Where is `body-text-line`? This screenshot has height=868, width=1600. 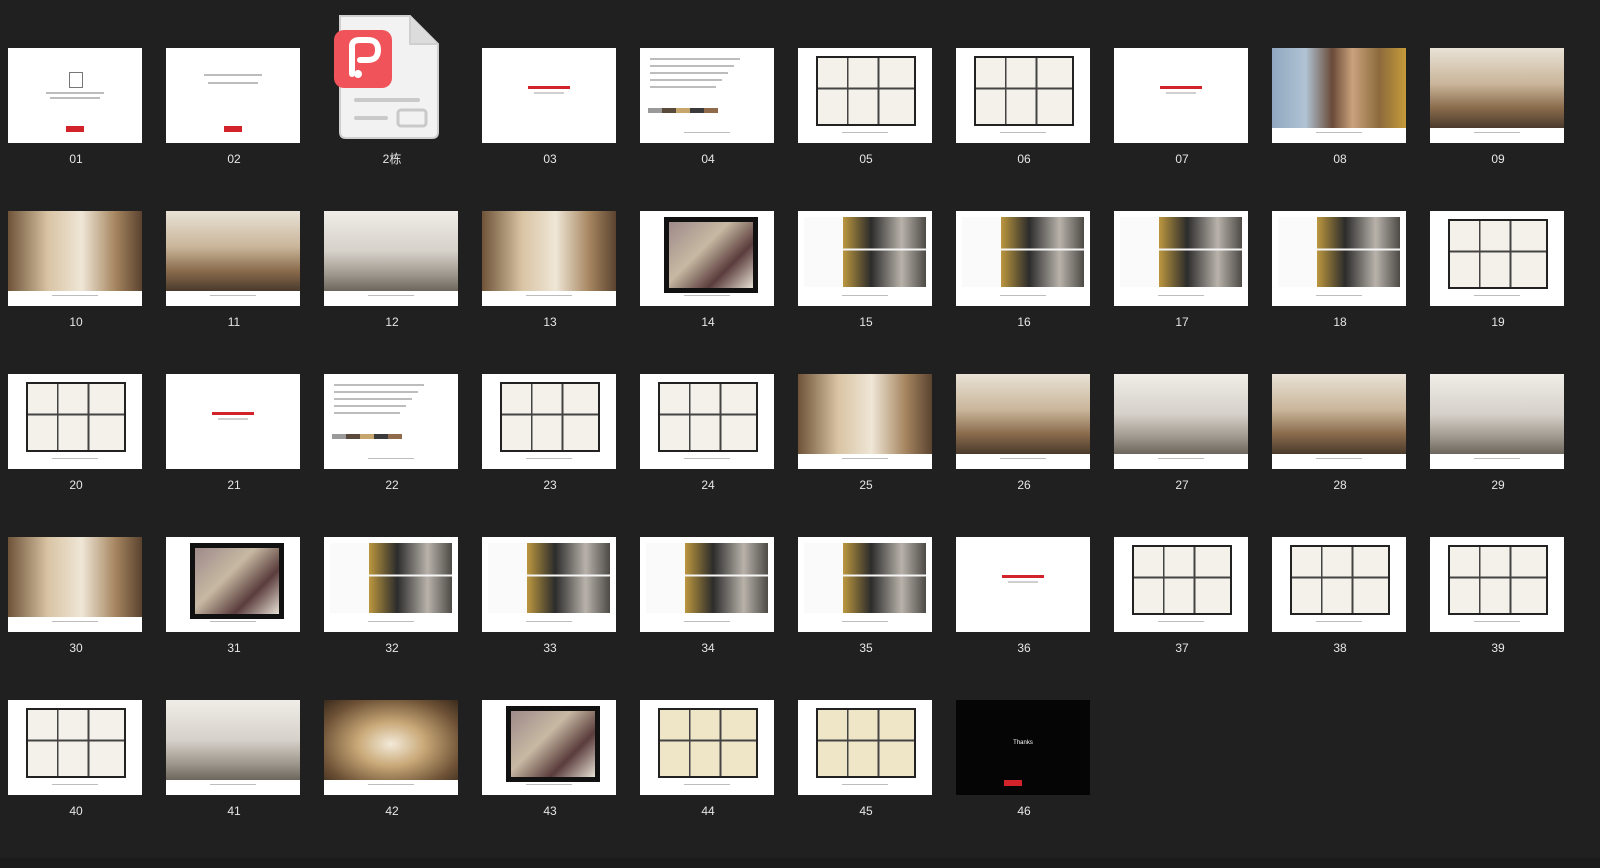 body-text-line is located at coordinates (689, 73).